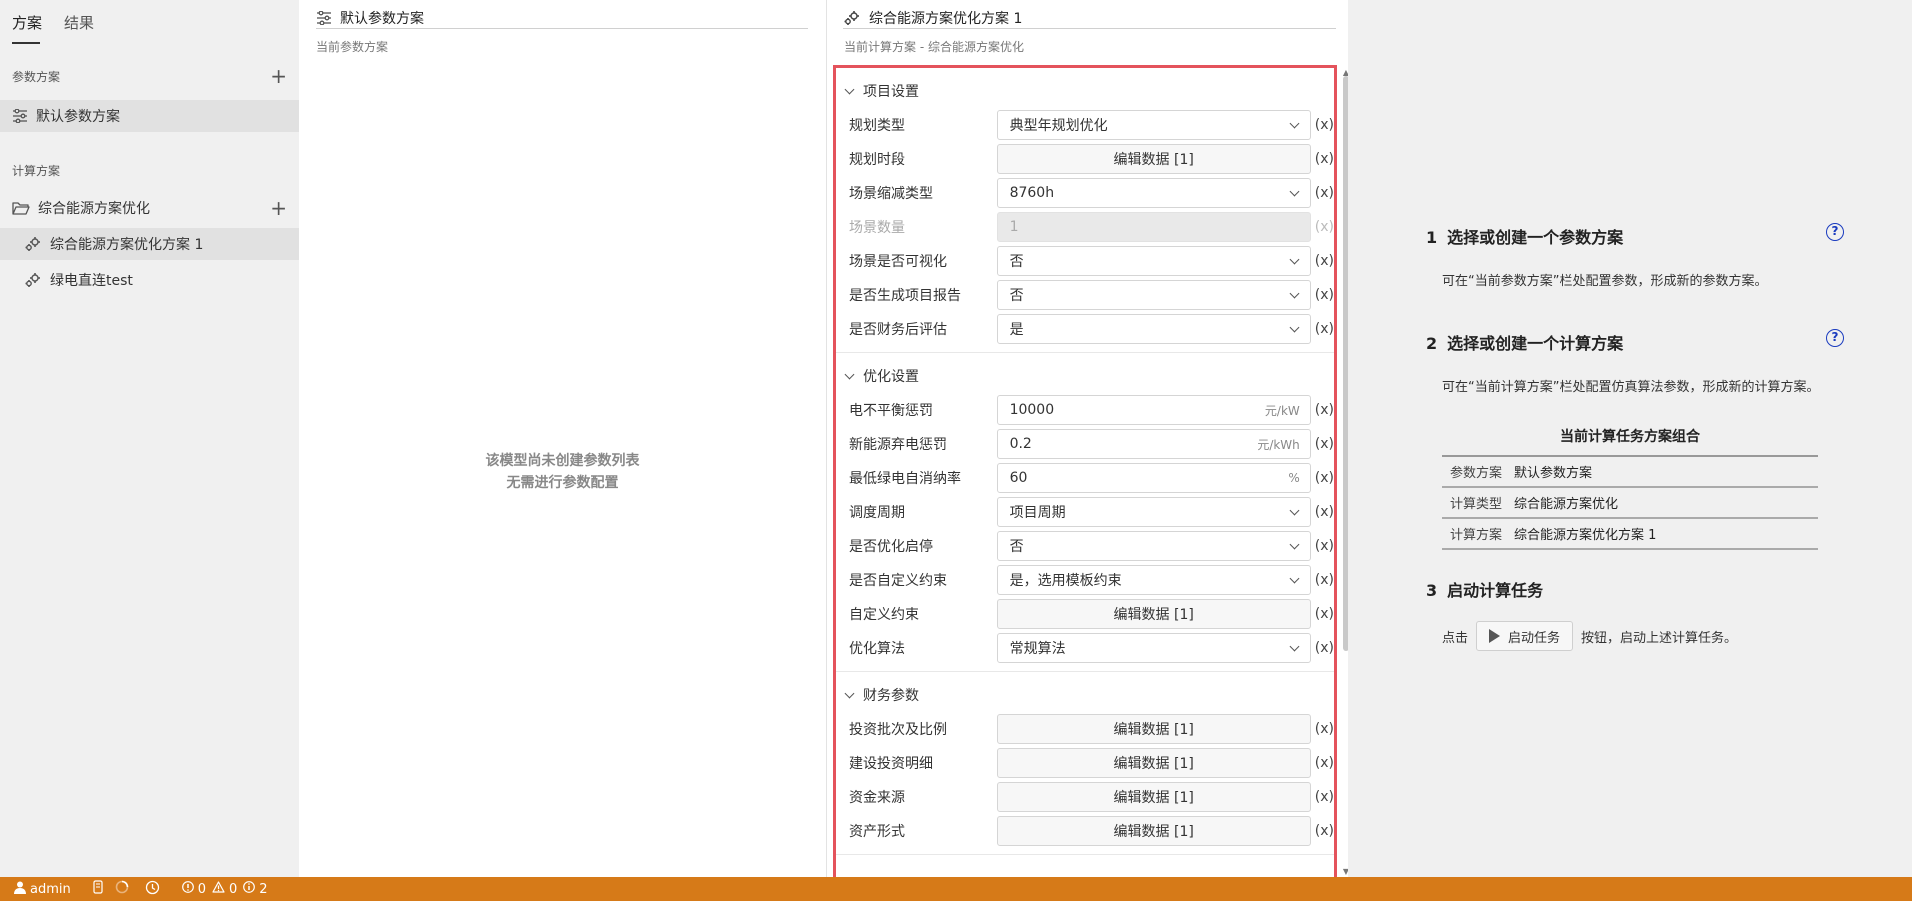 The height and width of the screenshot is (901, 1912). What do you see at coordinates (284, 208) in the screenshot?
I see `add-calc-scheme-icon: +` at bounding box center [284, 208].